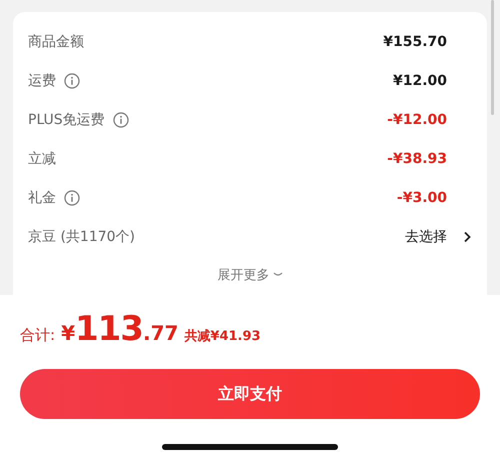 The image size is (500, 461). Describe the element at coordinates (38, 335) in the screenshot. I see `total-label: 合计:` at that location.